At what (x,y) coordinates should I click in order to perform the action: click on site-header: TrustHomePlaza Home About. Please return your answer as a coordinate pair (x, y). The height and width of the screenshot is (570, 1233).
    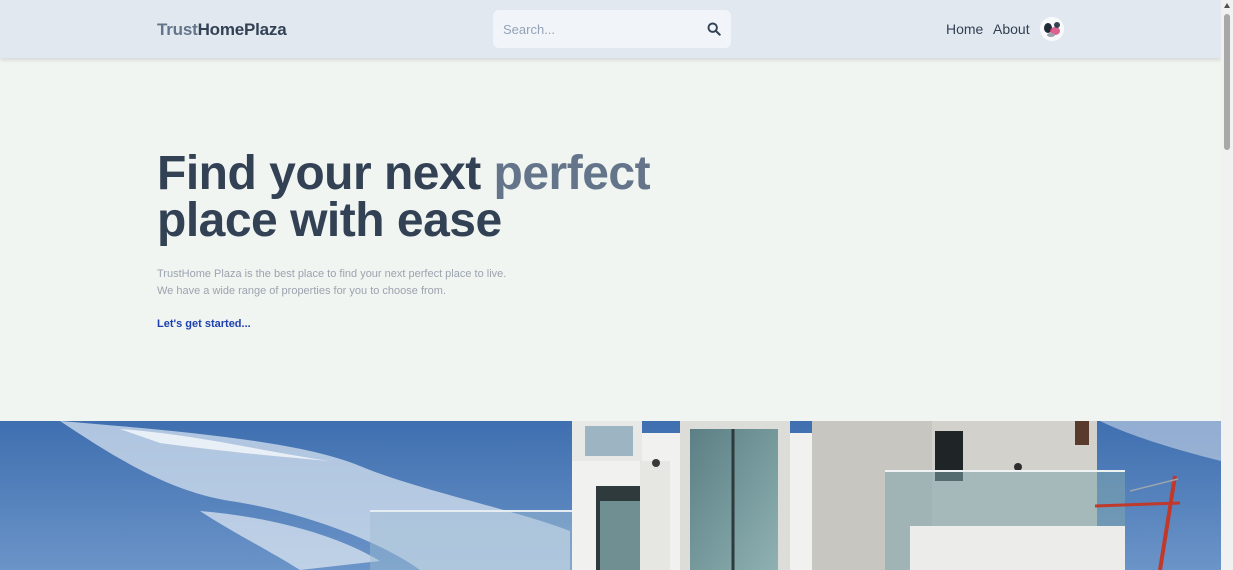
    Looking at the image, I should click on (610, 29).